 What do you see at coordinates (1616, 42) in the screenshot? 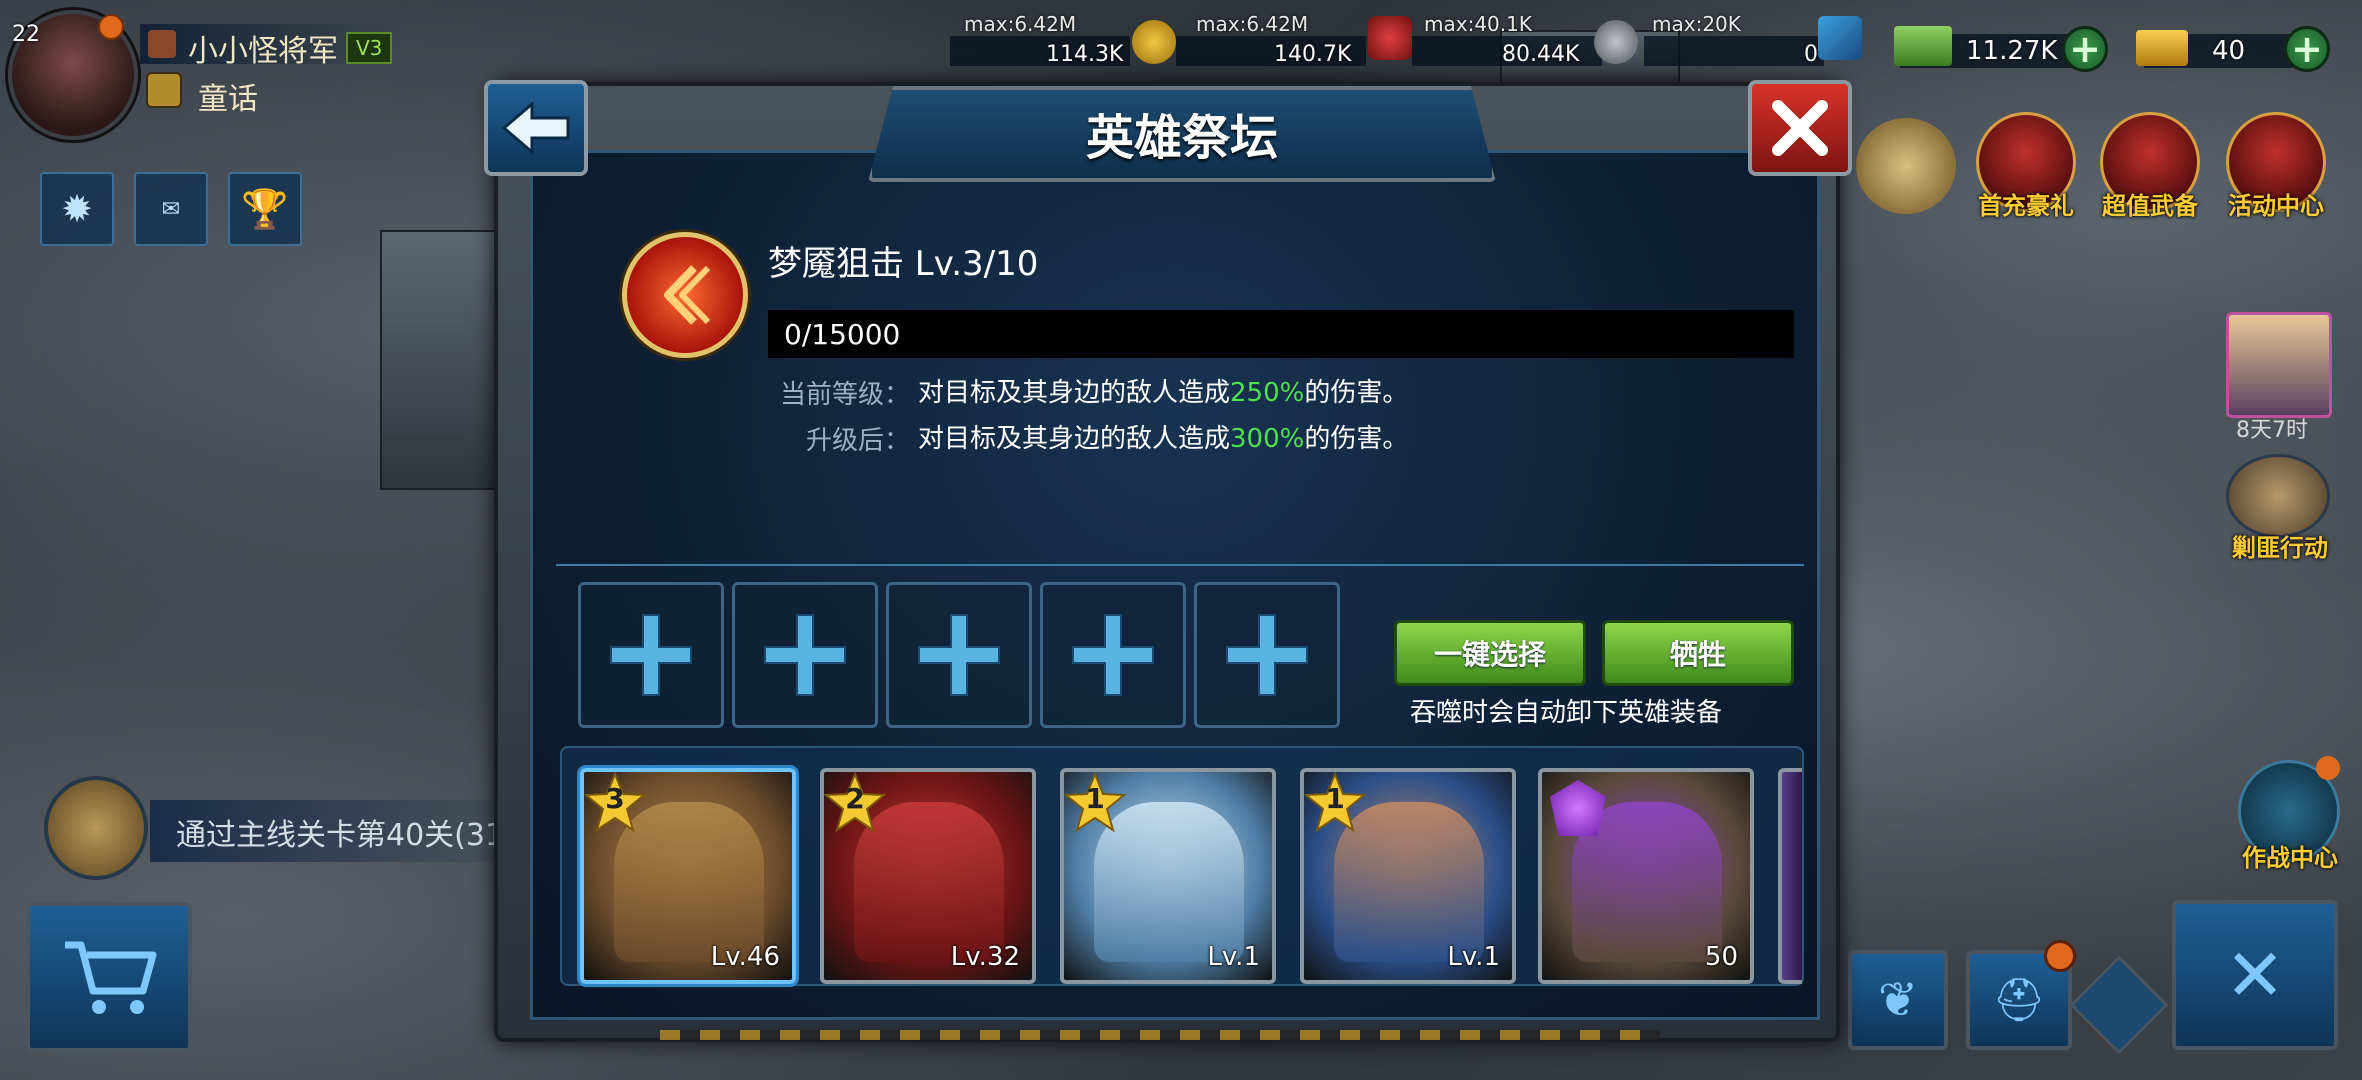
I see `steel-icon` at bounding box center [1616, 42].